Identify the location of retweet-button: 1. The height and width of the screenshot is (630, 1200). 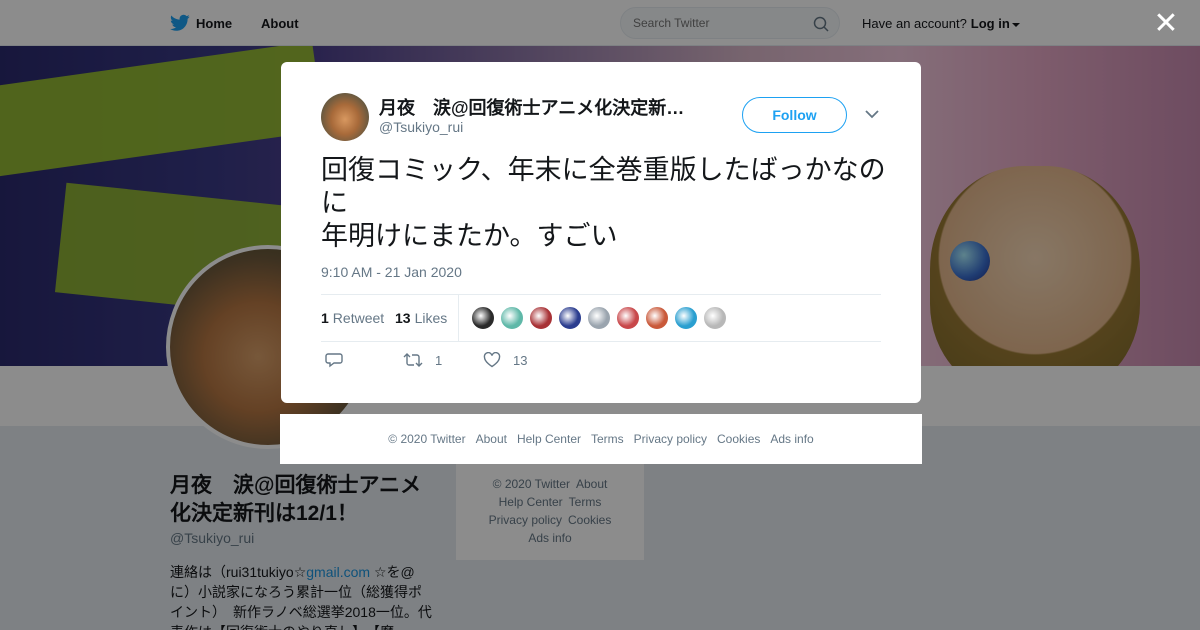
(422, 360).